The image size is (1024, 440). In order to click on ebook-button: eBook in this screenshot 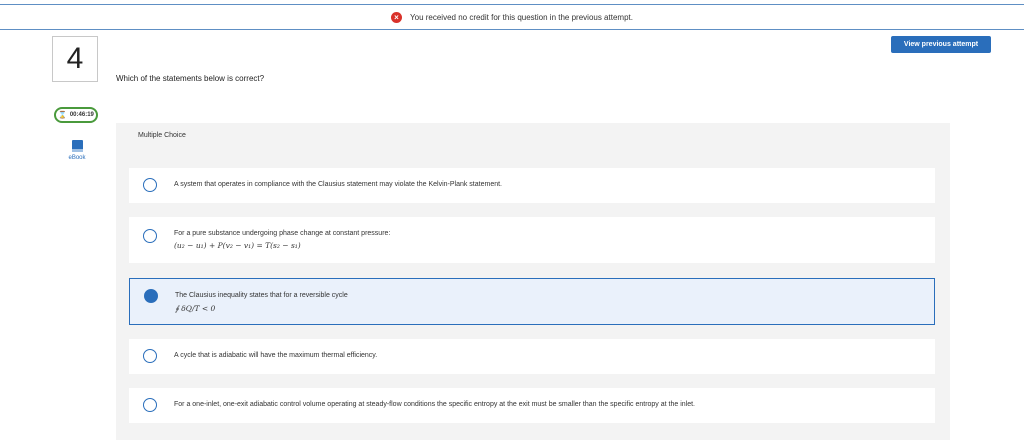, I will do `click(77, 154)`.